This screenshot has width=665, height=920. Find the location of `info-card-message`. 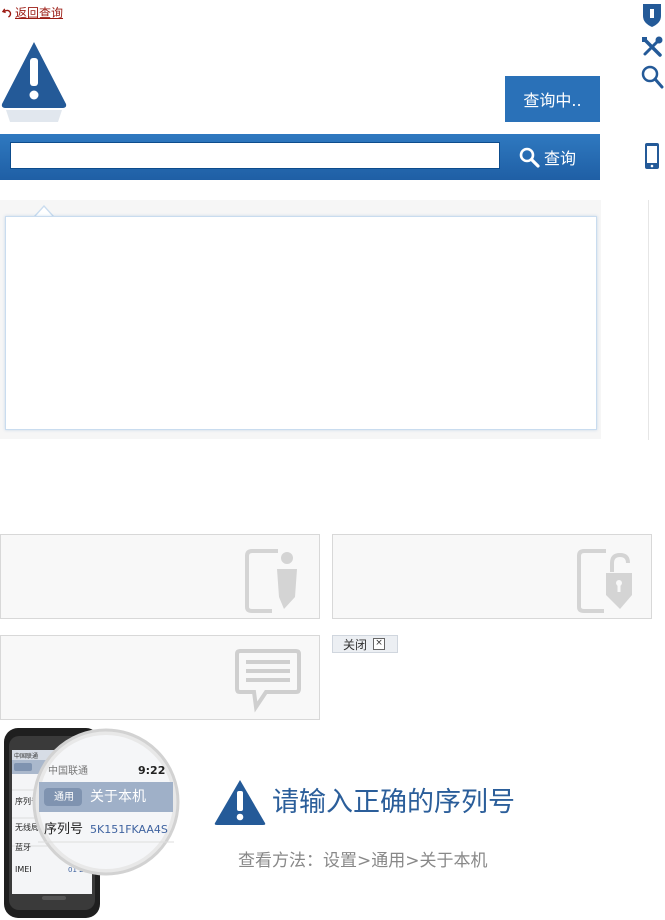

info-card-message is located at coordinates (160, 677).